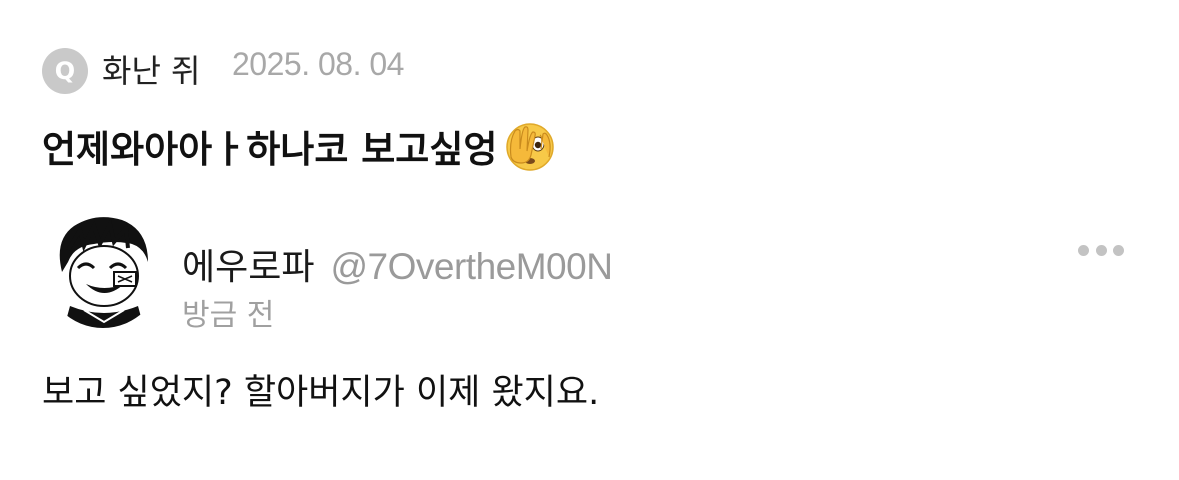 The width and height of the screenshot is (1179, 480). I want to click on question-text: 언제와아아ㅏ하나코 보고싶엉, so click(270, 149).